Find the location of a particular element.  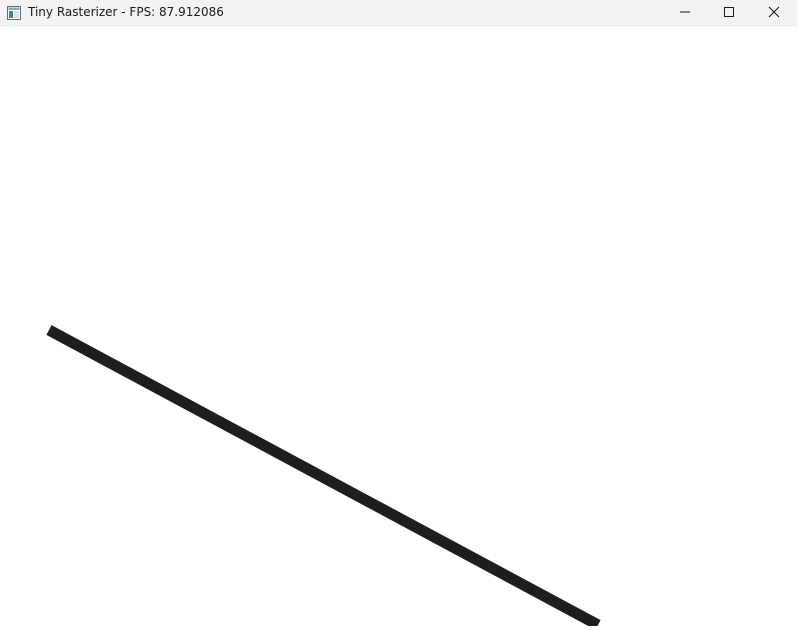

app-window-icon is located at coordinates (14, 12).